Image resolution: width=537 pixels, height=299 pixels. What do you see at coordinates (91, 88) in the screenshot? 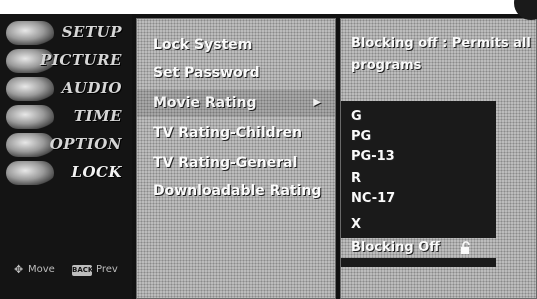
I see `sidebar-item-label: AUDIO` at bounding box center [91, 88].